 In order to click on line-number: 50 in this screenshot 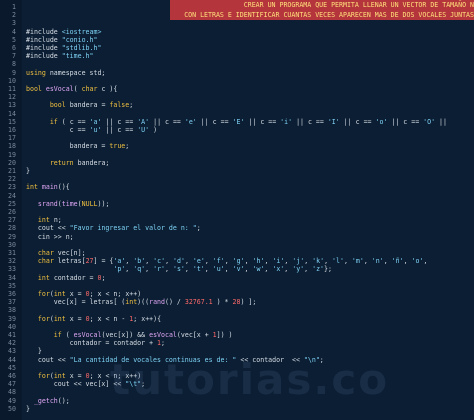, I will do `click(12, 408)`.